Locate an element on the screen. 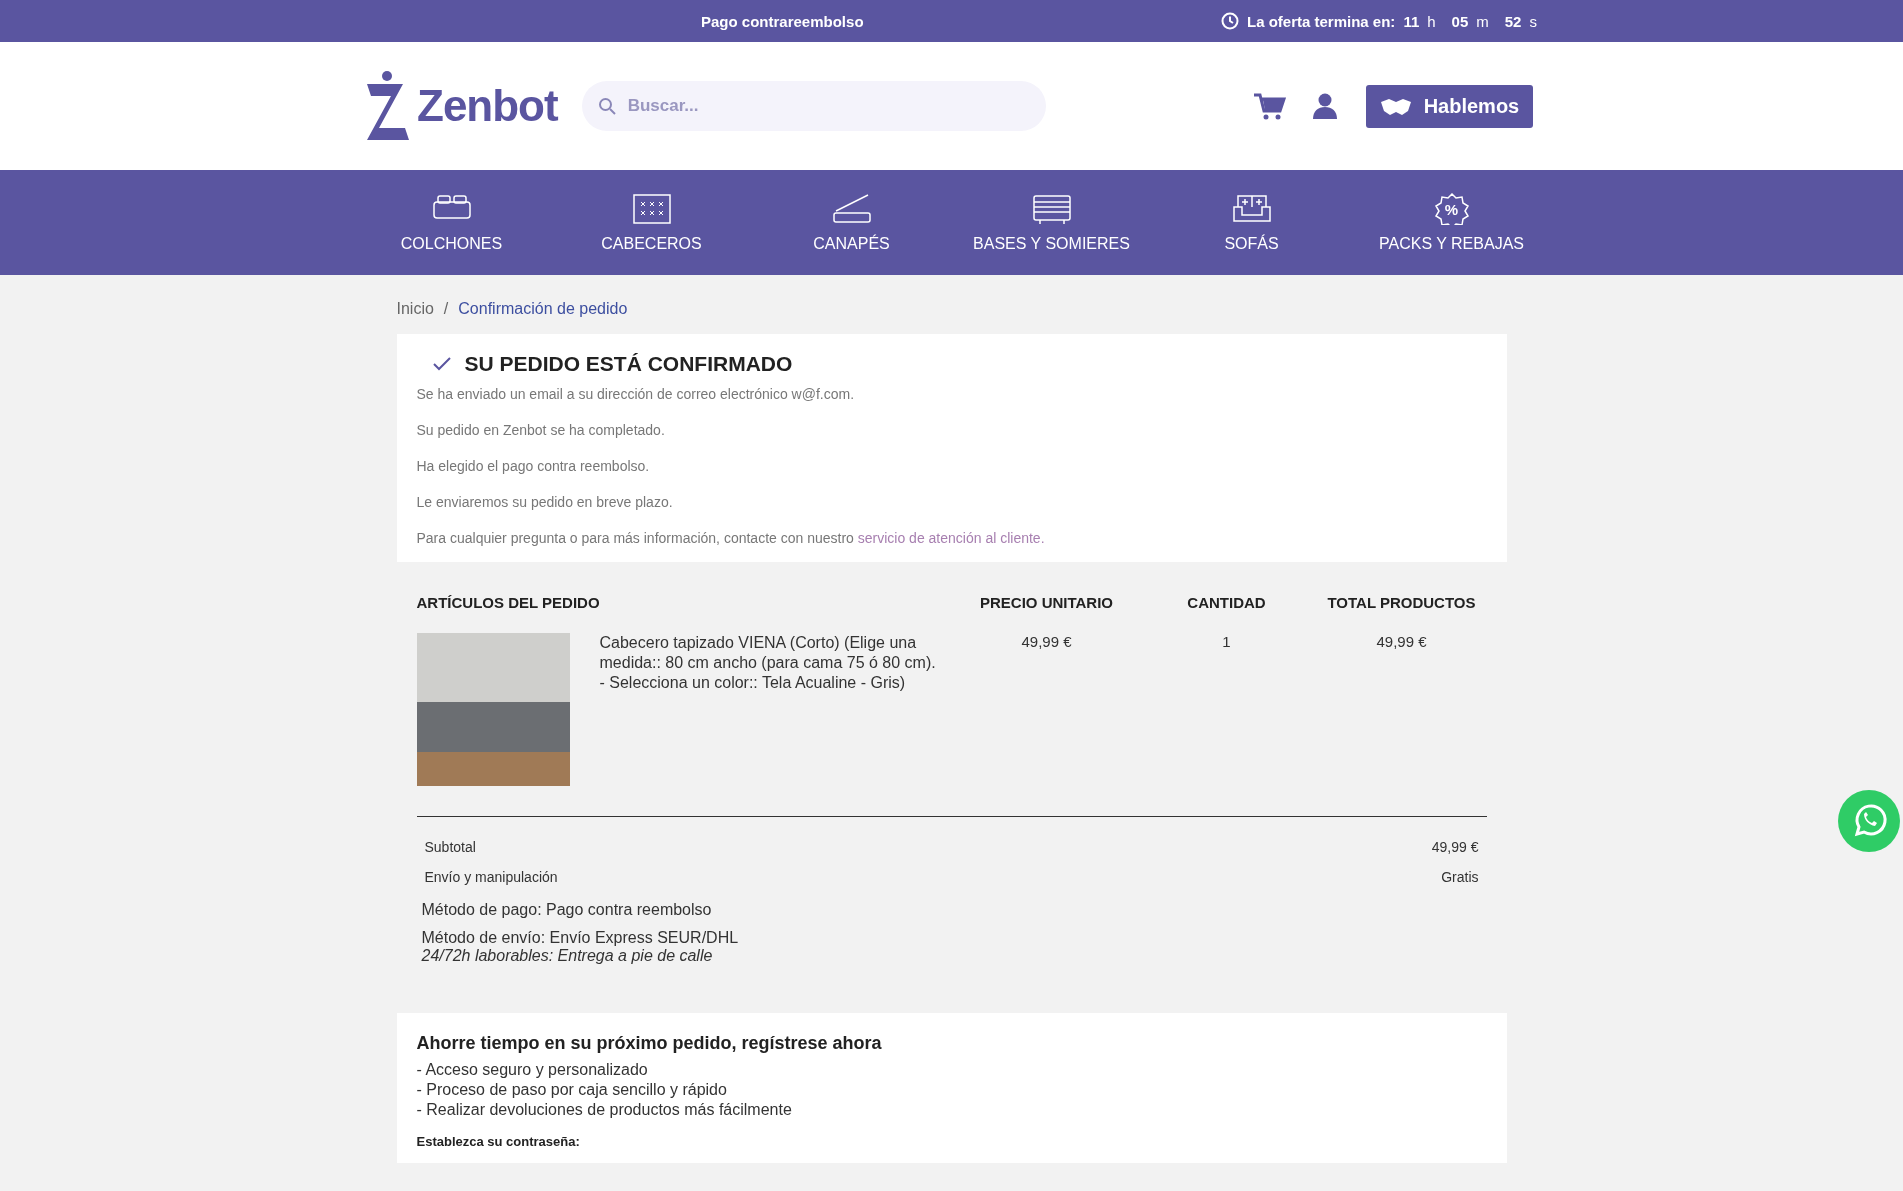  quantity: 1 is located at coordinates (1226, 642).